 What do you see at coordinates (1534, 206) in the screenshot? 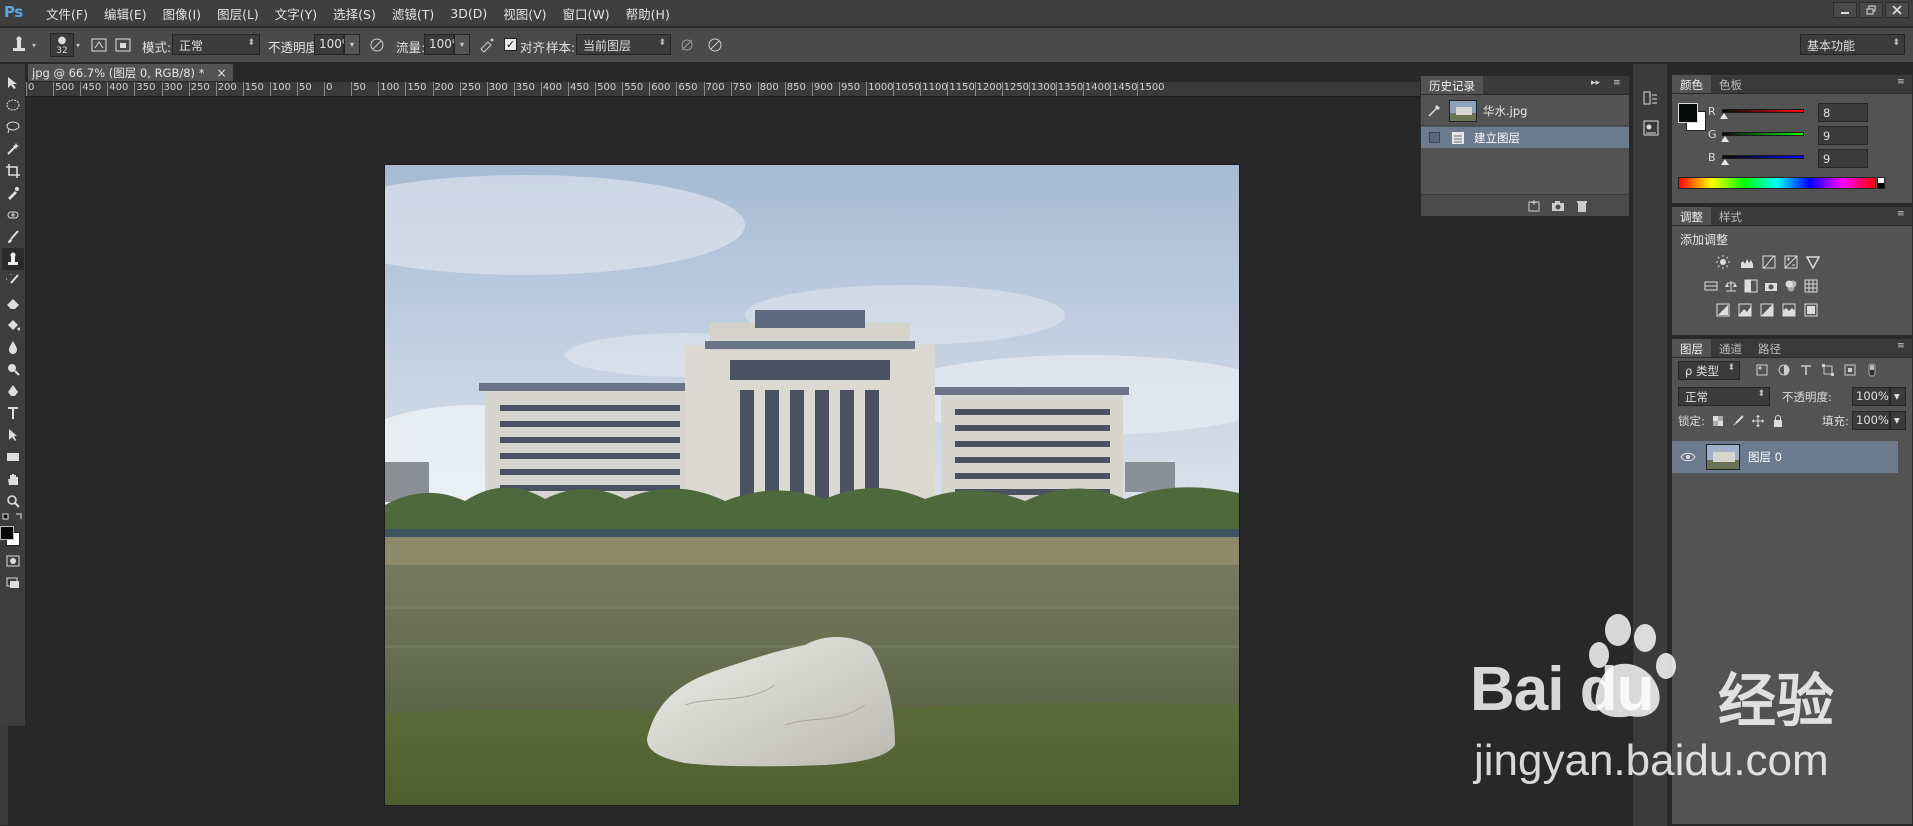
I see `new-document-from-state-icon` at bounding box center [1534, 206].